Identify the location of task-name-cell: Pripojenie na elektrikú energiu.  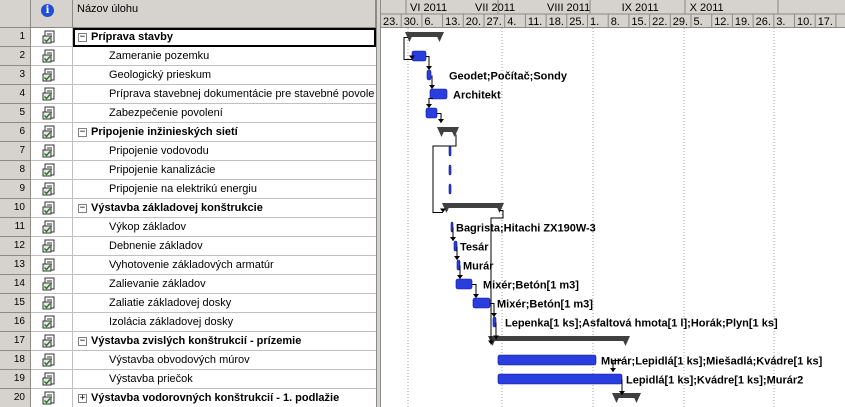
(224, 189).